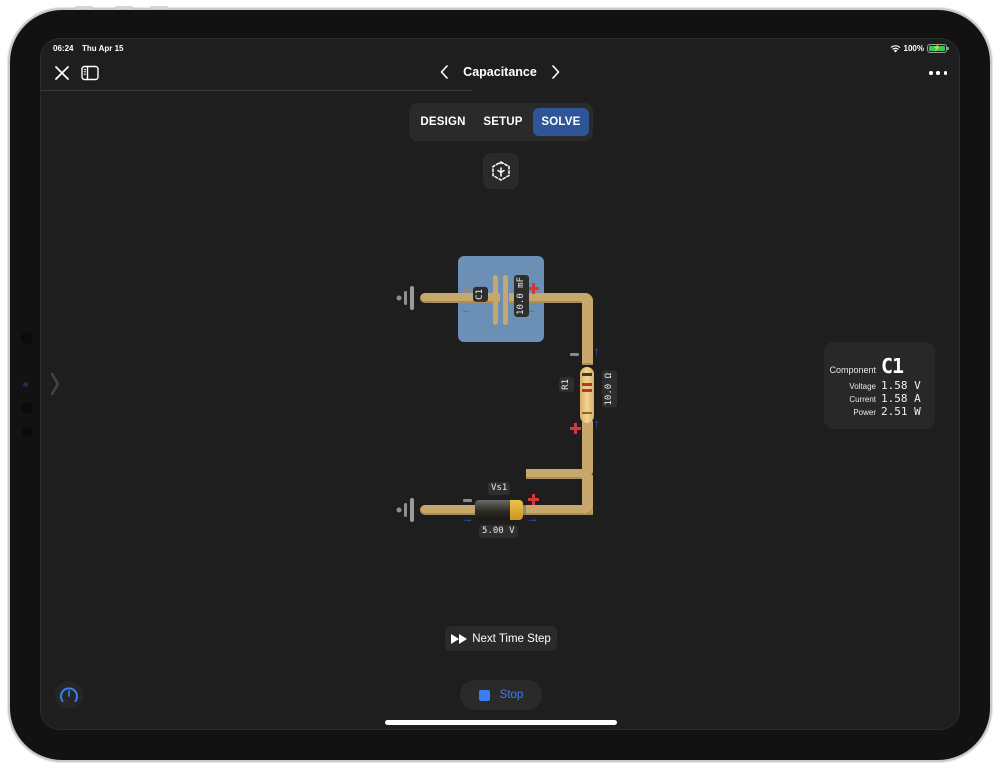 The image size is (1000, 770). I want to click on current-label: Current, so click(862, 399).